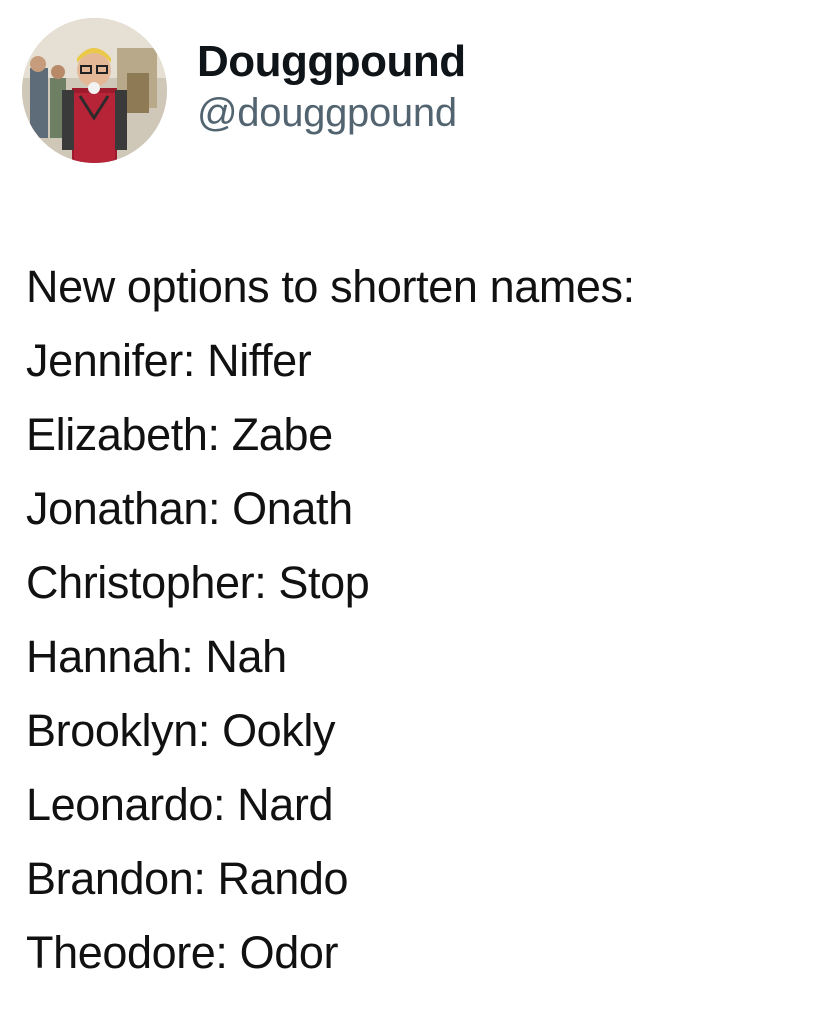 This screenshot has width=827, height=1024. I want to click on tweet-line: Theodore: Odor, so click(182, 952).